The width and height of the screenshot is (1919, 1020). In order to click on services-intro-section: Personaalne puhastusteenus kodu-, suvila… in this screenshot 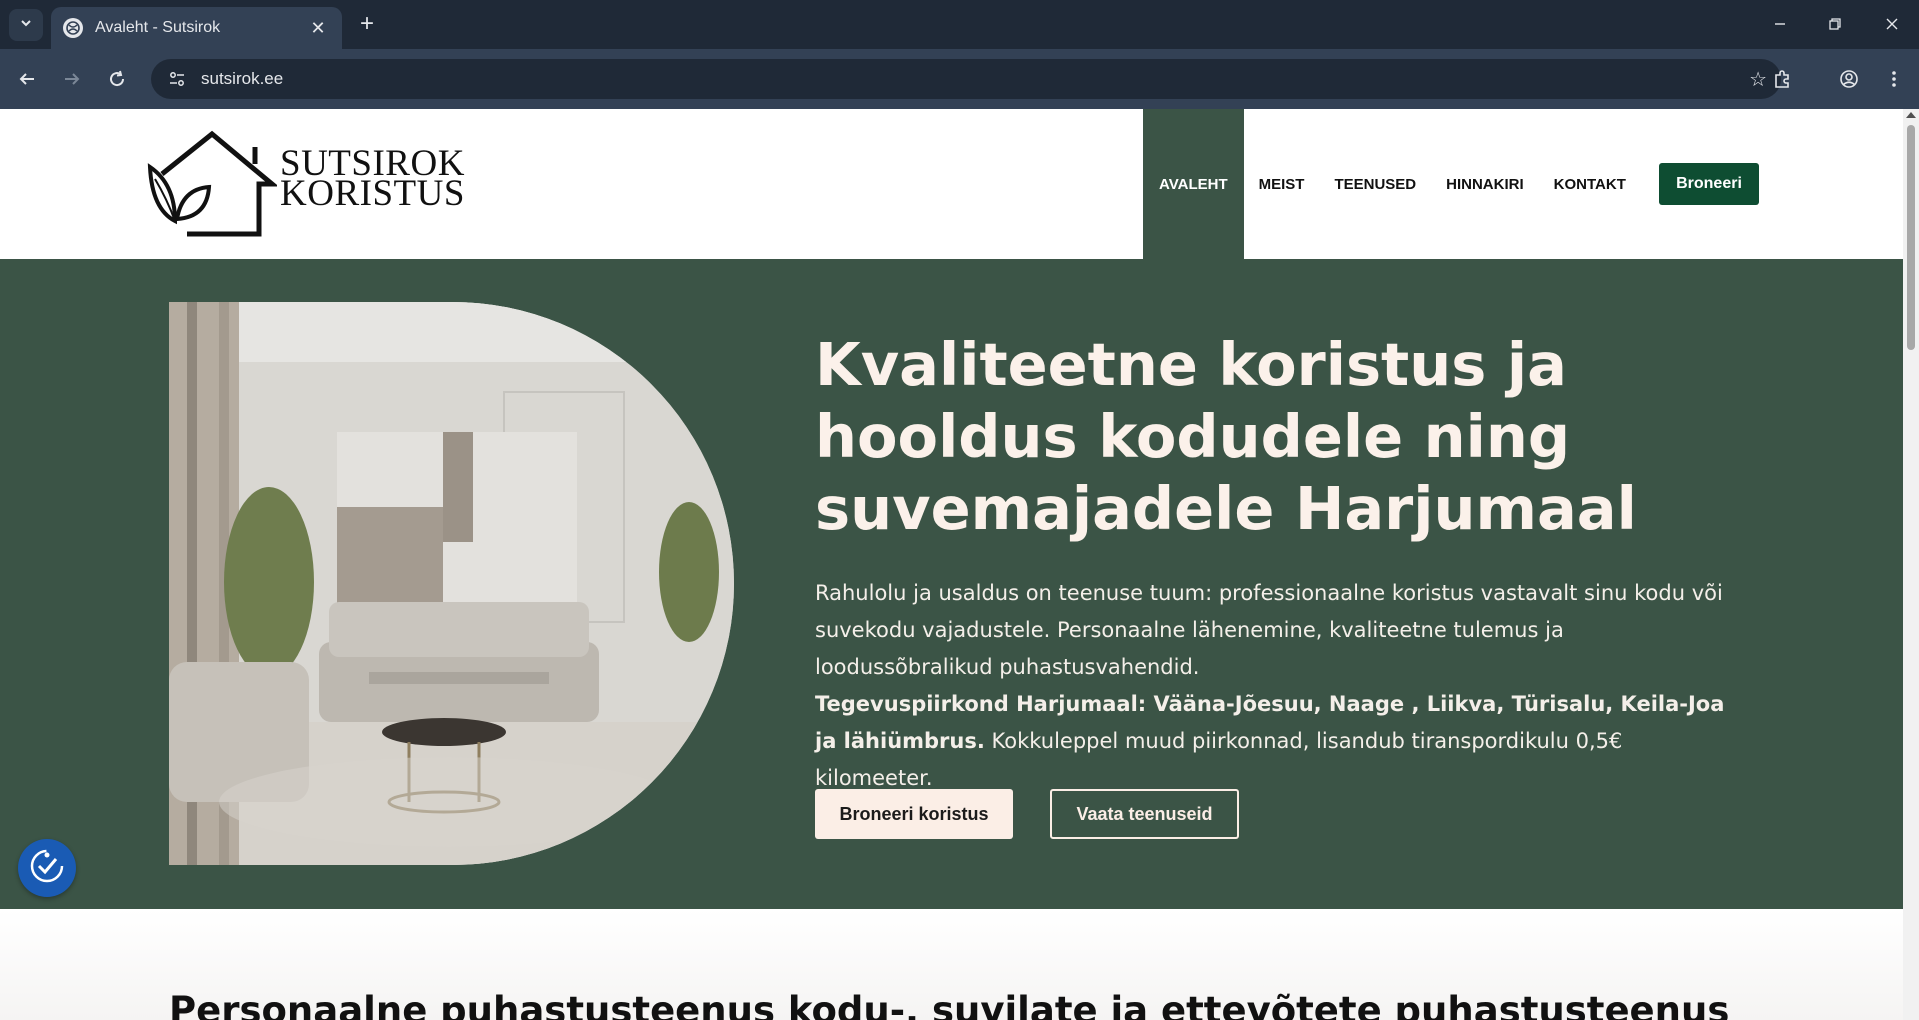, I will do `click(951, 964)`.